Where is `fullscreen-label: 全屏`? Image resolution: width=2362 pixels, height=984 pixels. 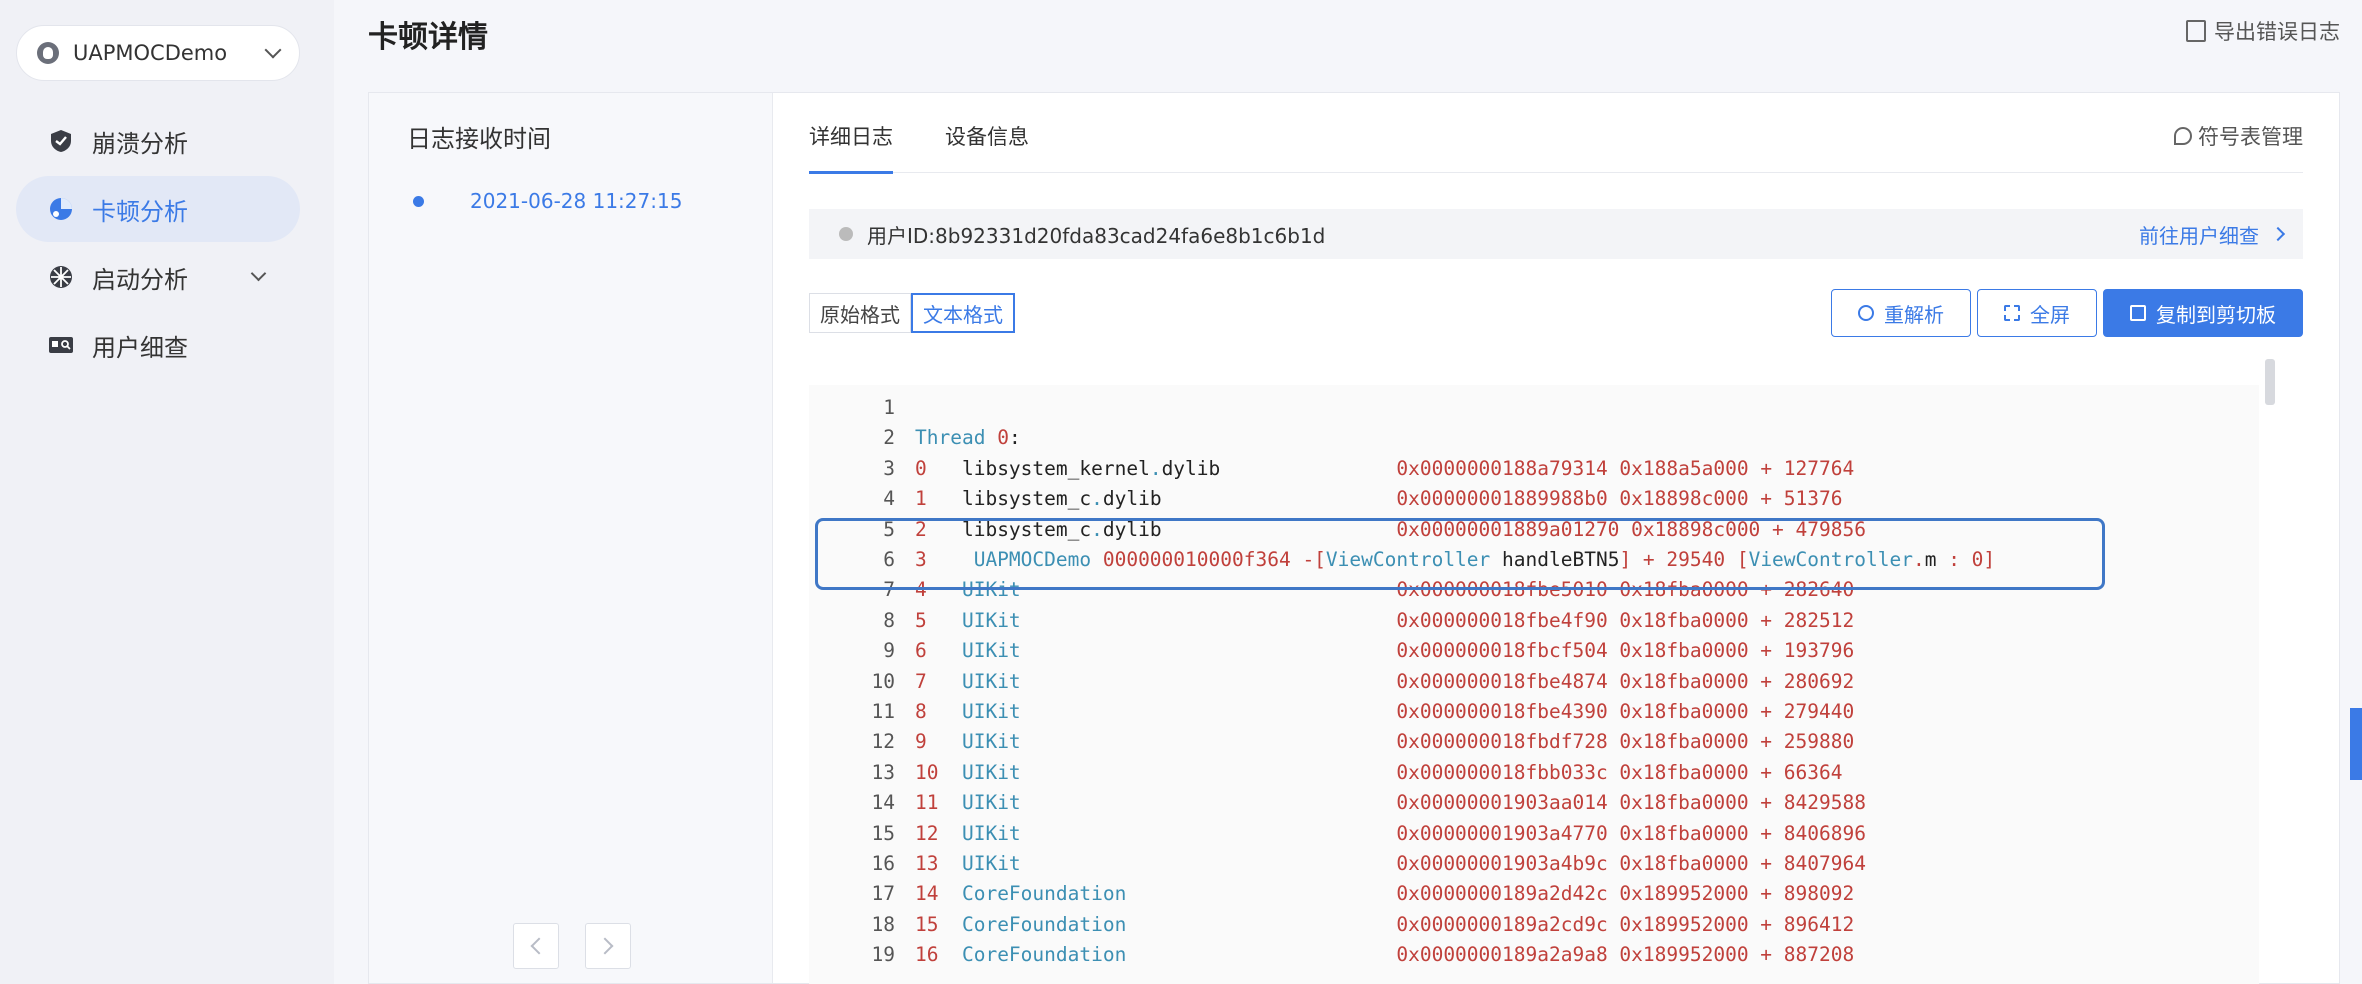
fullscreen-label: 全屏 is located at coordinates (2050, 314).